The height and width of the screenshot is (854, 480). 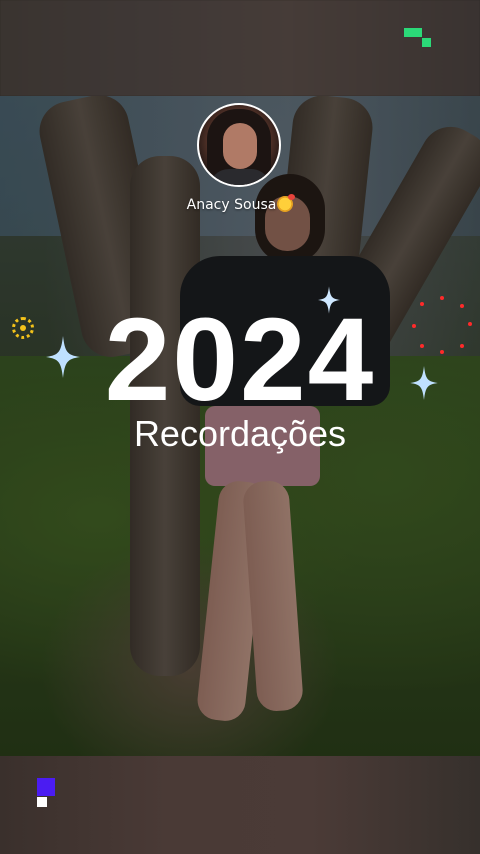 What do you see at coordinates (286, 203) in the screenshot?
I see `smiling-face-with-hearts-icon` at bounding box center [286, 203].